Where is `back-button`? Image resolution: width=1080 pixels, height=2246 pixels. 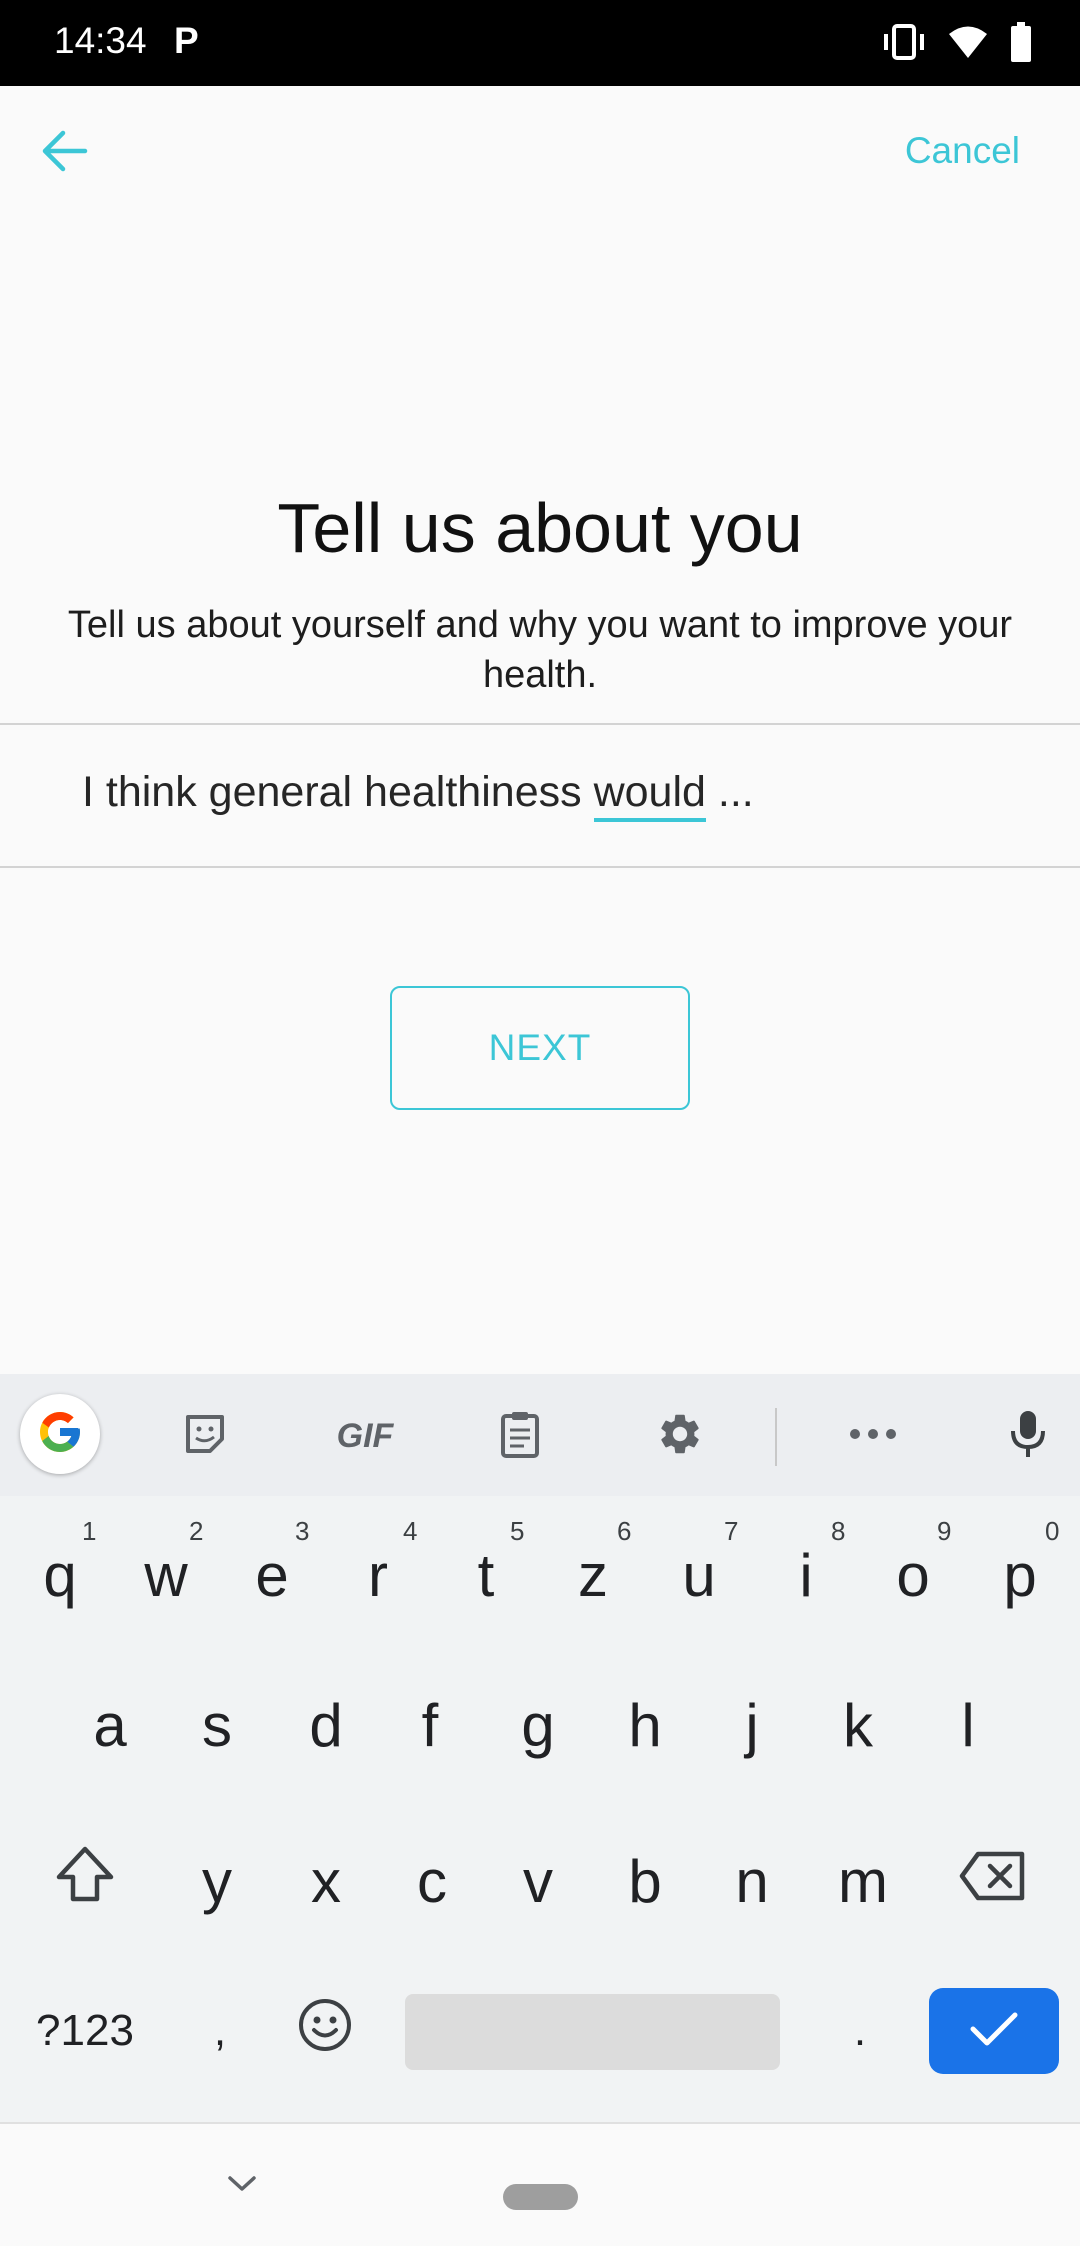 back-button is located at coordinates (65, 153).